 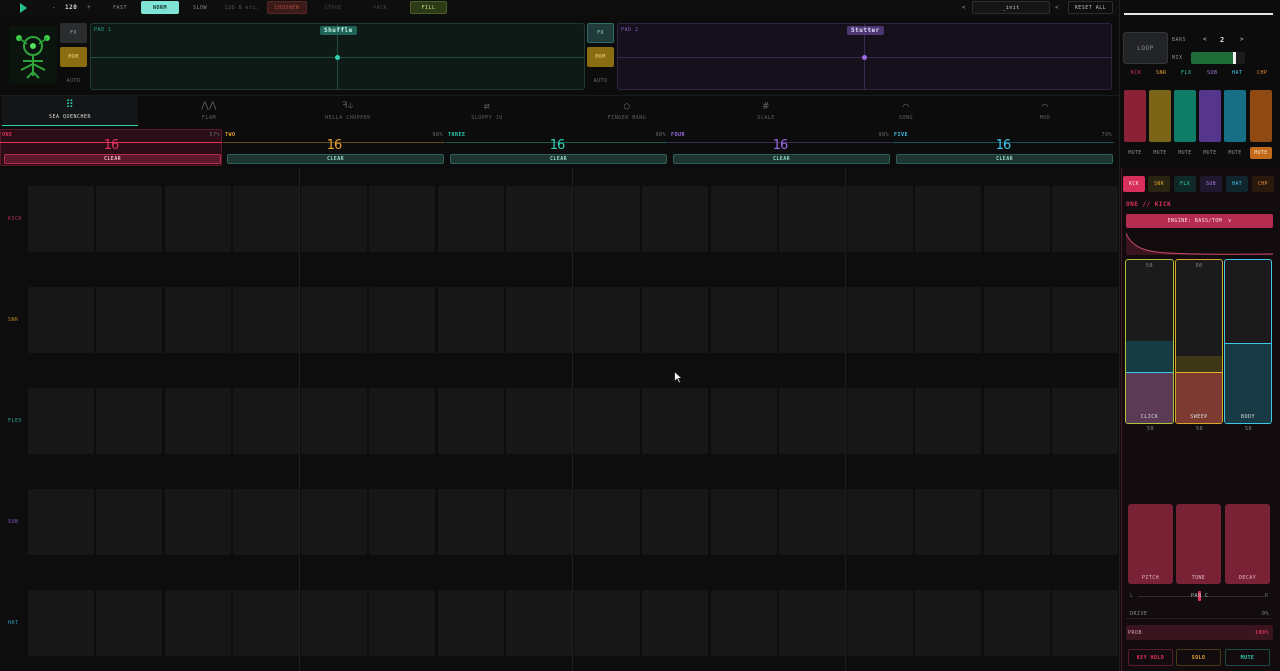 What do you see at coordinates (1237, 184) in the screenshot?
I see `voice-tab-hat: HAT` at bounding box center [1237, 184].